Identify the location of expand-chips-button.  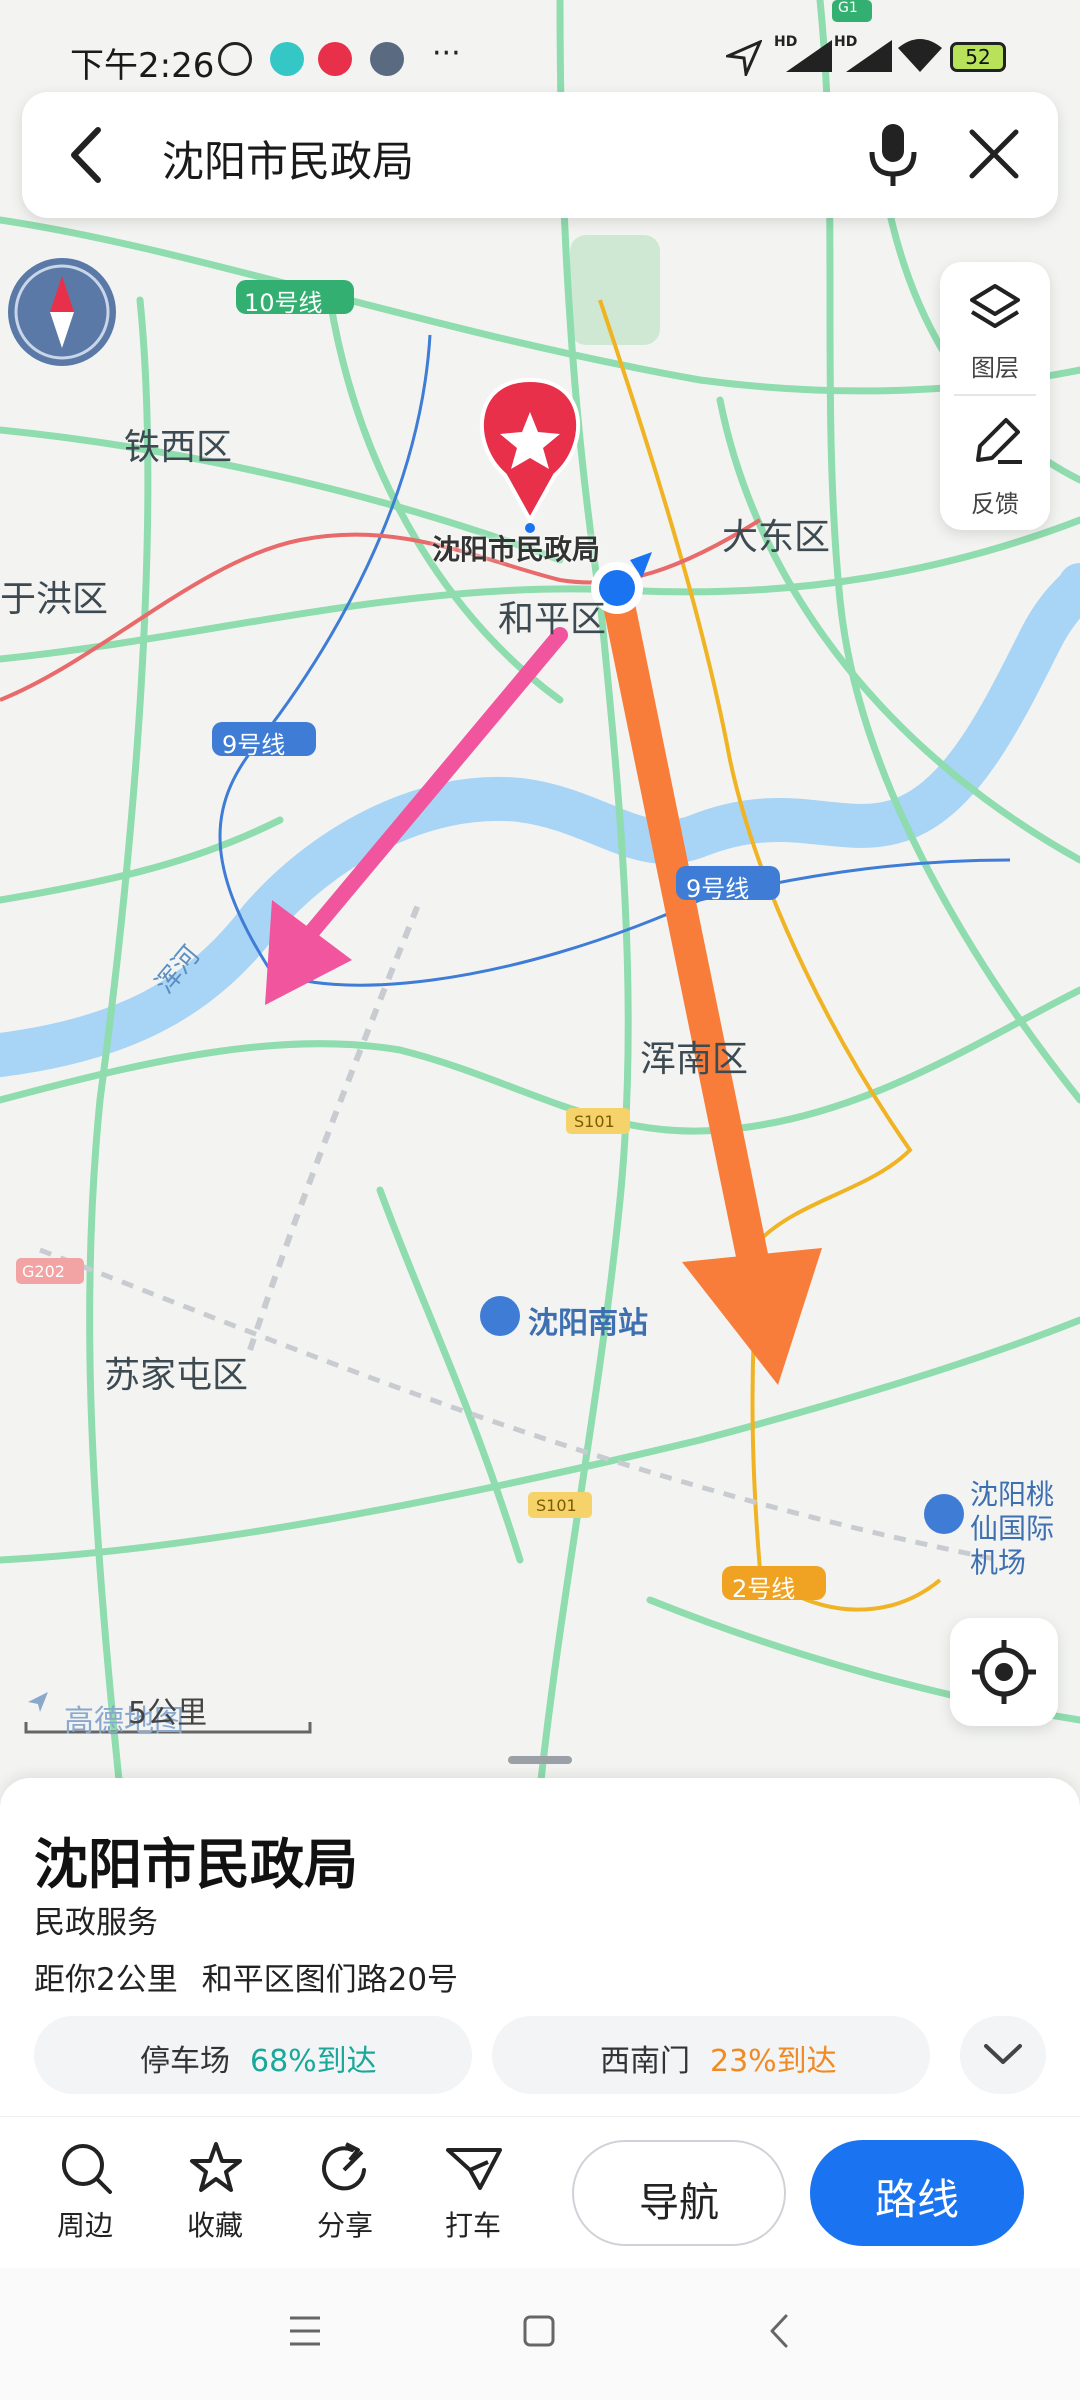
(1003, 2055).